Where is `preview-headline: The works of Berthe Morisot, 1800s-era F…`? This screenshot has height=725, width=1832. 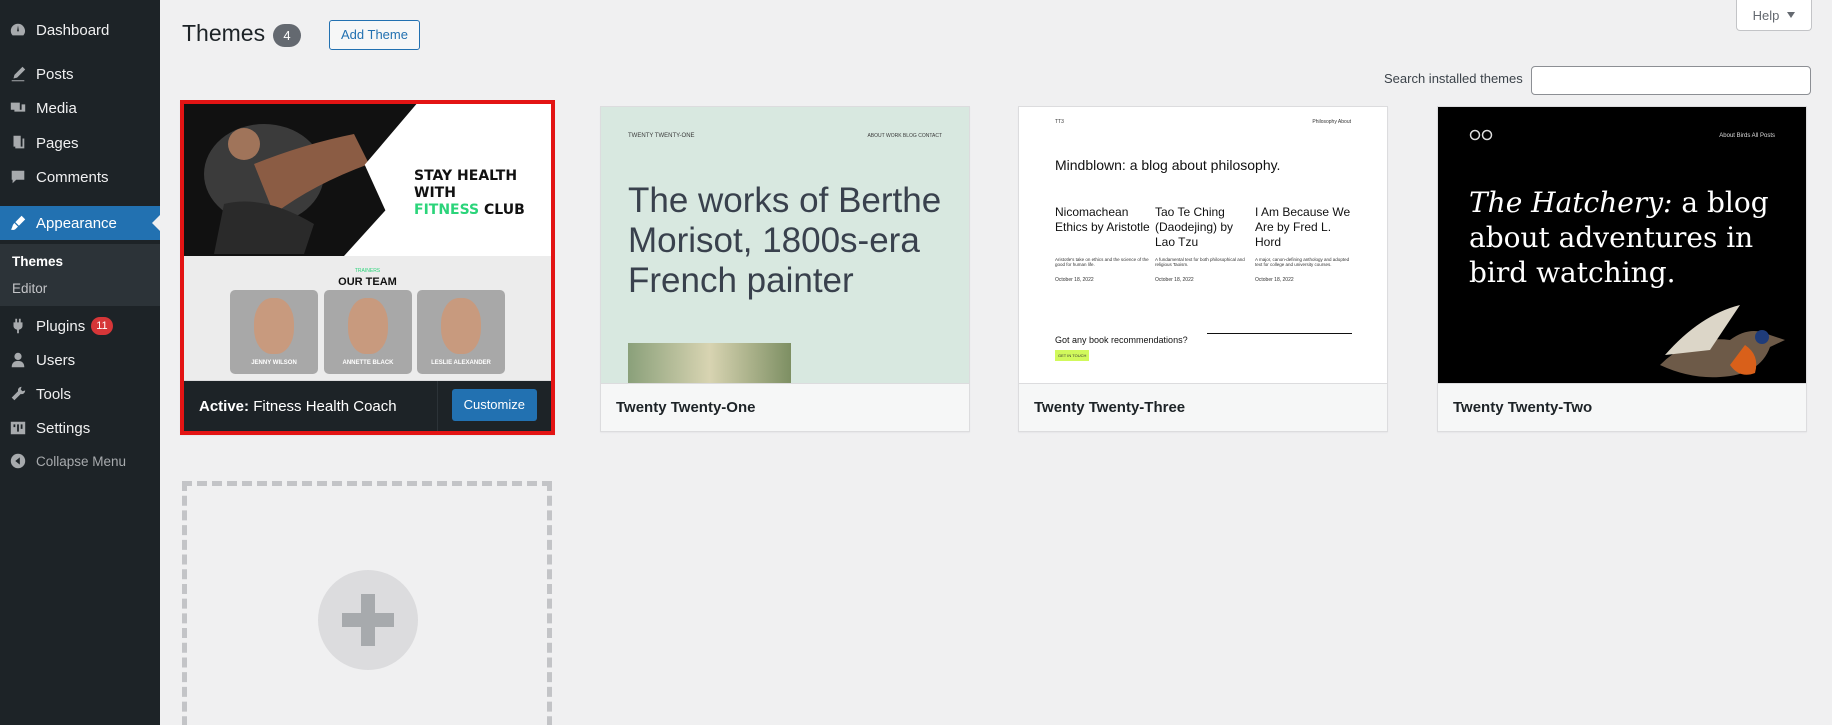 preview-headline: The works of Berthe Morisot, 1800s-era F… is located at coordinates (785, 240).